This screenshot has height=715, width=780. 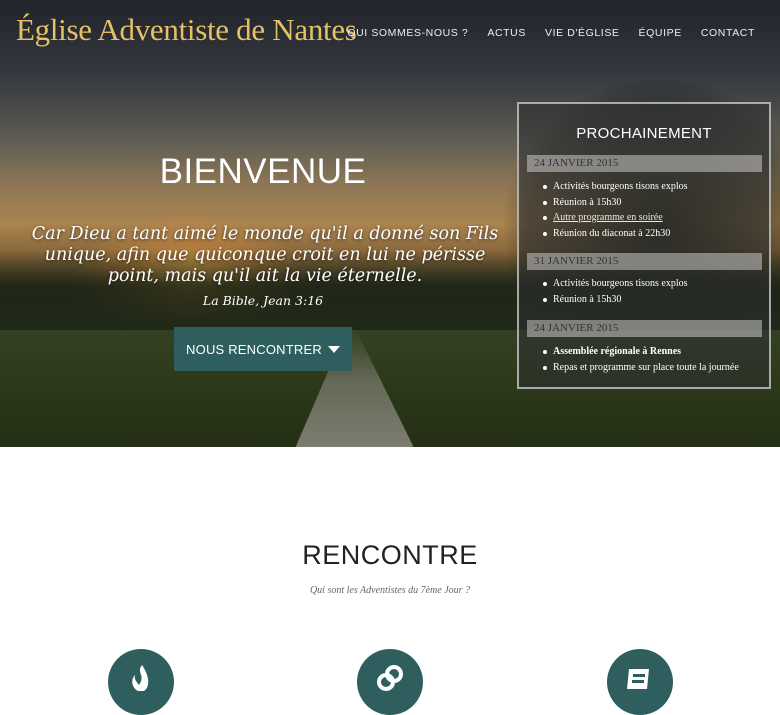 What do you see at coordinates (390, 678) in the screenshot?
I see `link-icon` at bounding box center [390, 678].